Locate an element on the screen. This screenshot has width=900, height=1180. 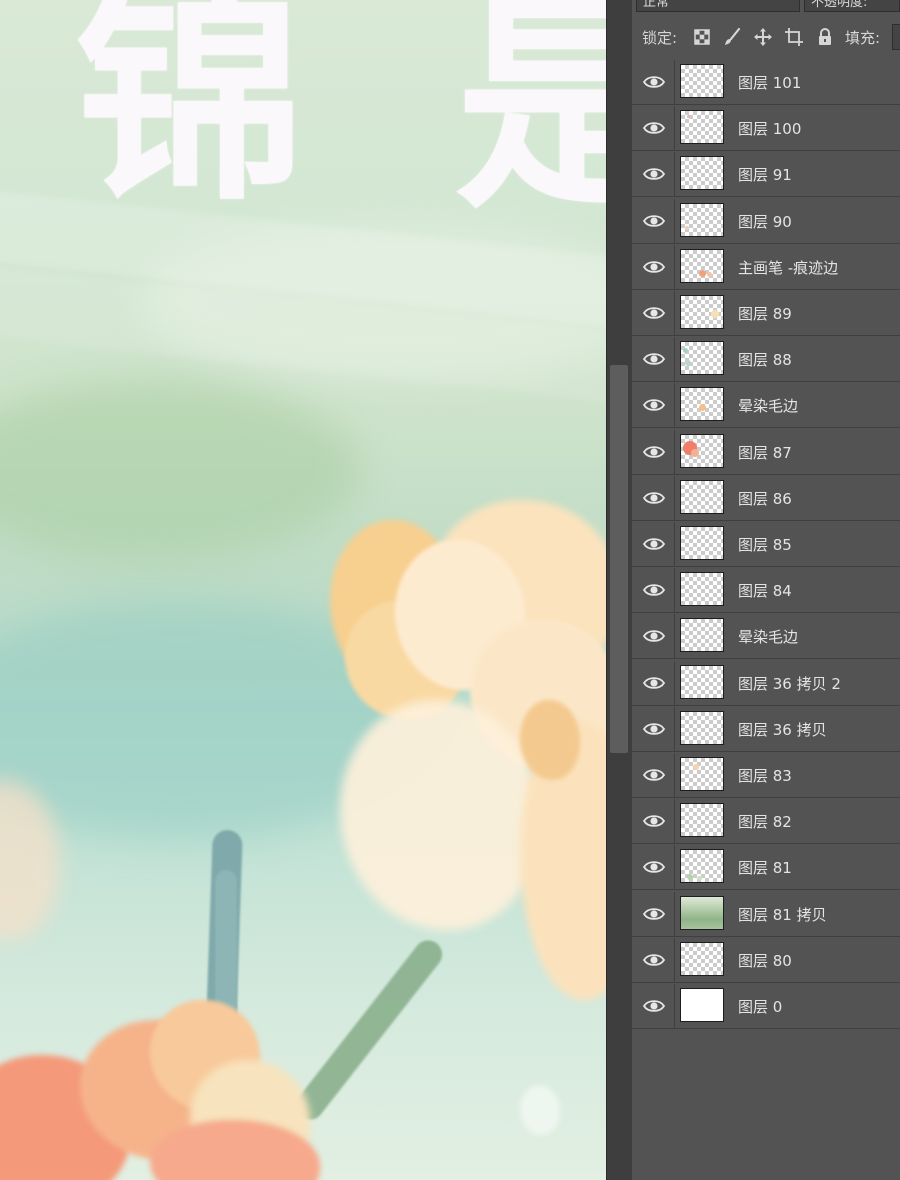
lock-transparent-pixels-icon is located at coordinates (702, 37).